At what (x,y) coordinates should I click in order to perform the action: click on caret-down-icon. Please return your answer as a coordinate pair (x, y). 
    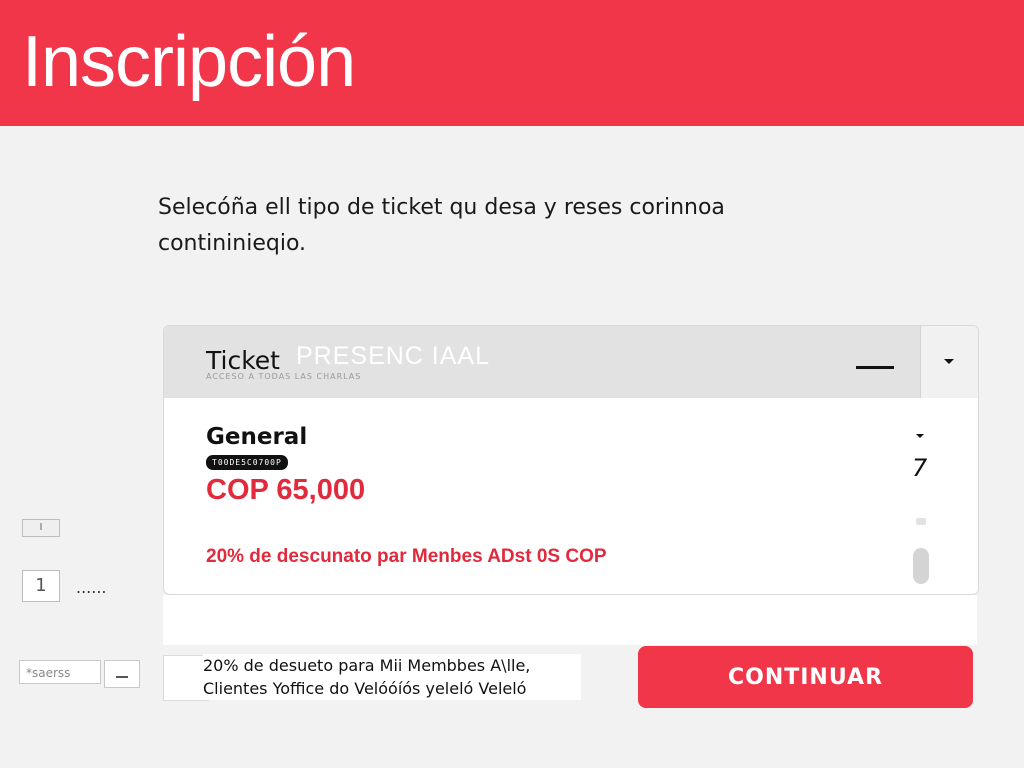
    Looking at the image, I should click on (949, 361).